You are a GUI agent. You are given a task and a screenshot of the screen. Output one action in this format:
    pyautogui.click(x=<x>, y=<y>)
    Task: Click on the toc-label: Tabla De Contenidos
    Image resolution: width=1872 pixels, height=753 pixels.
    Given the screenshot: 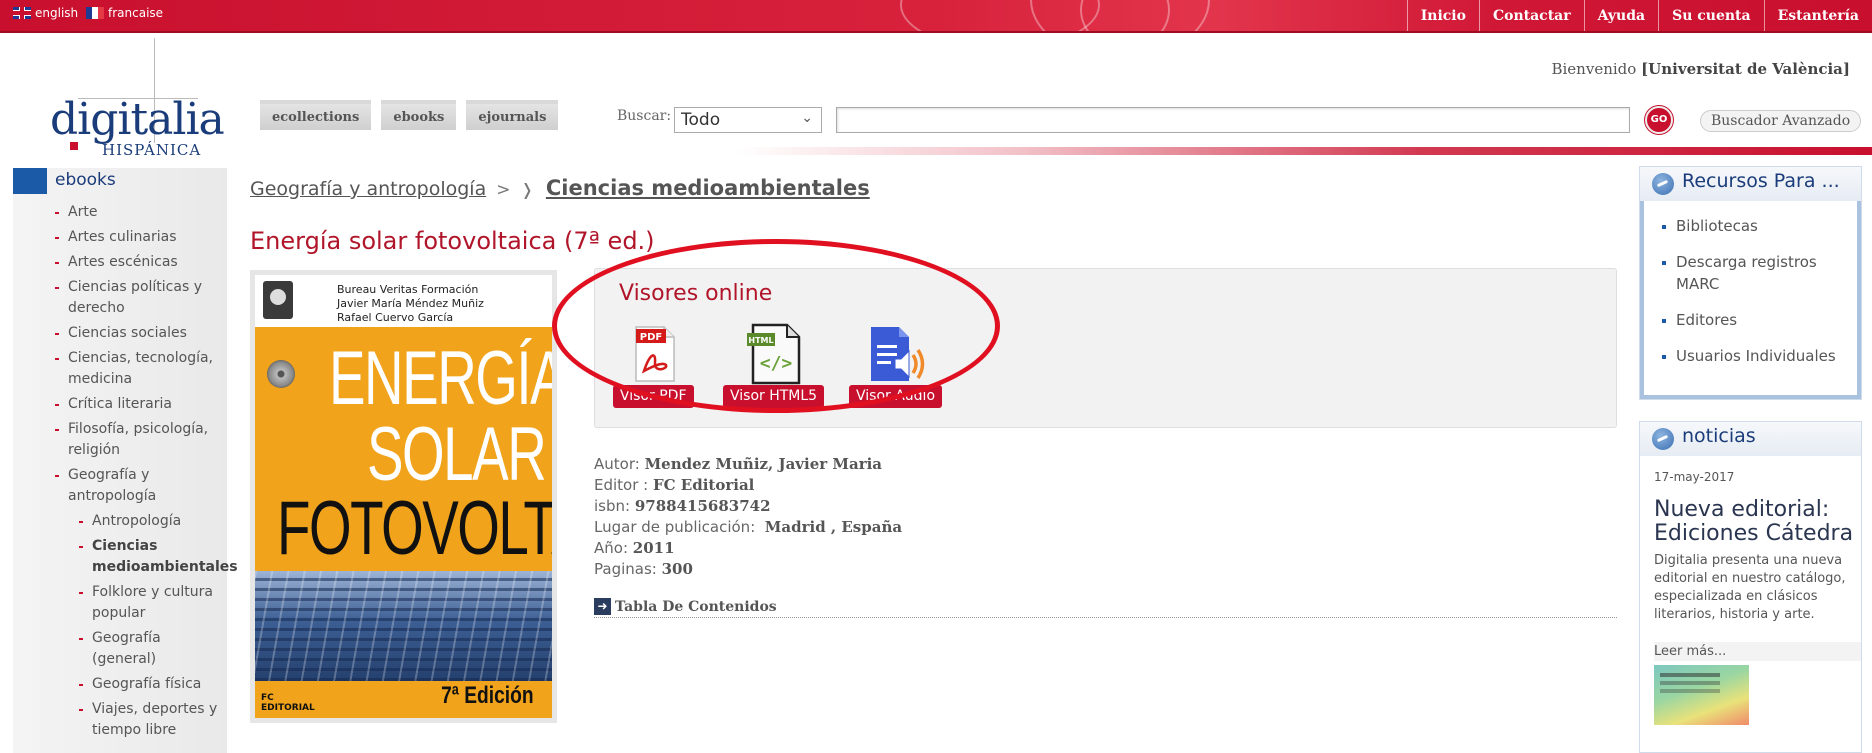 What is the action you would take?
    pyautogui.click(x=696, y=606)
    